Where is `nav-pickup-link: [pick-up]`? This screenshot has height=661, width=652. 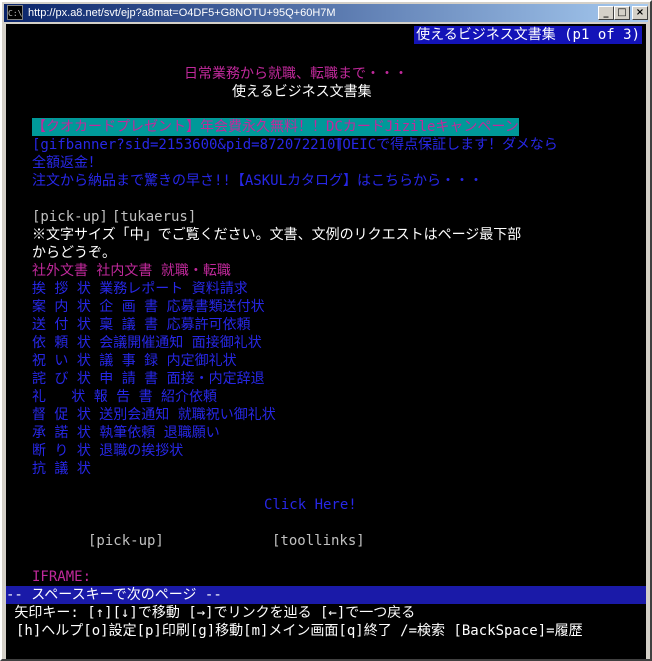
nav-pickup-link: [pick-up] is located at coordinates (70, 217).